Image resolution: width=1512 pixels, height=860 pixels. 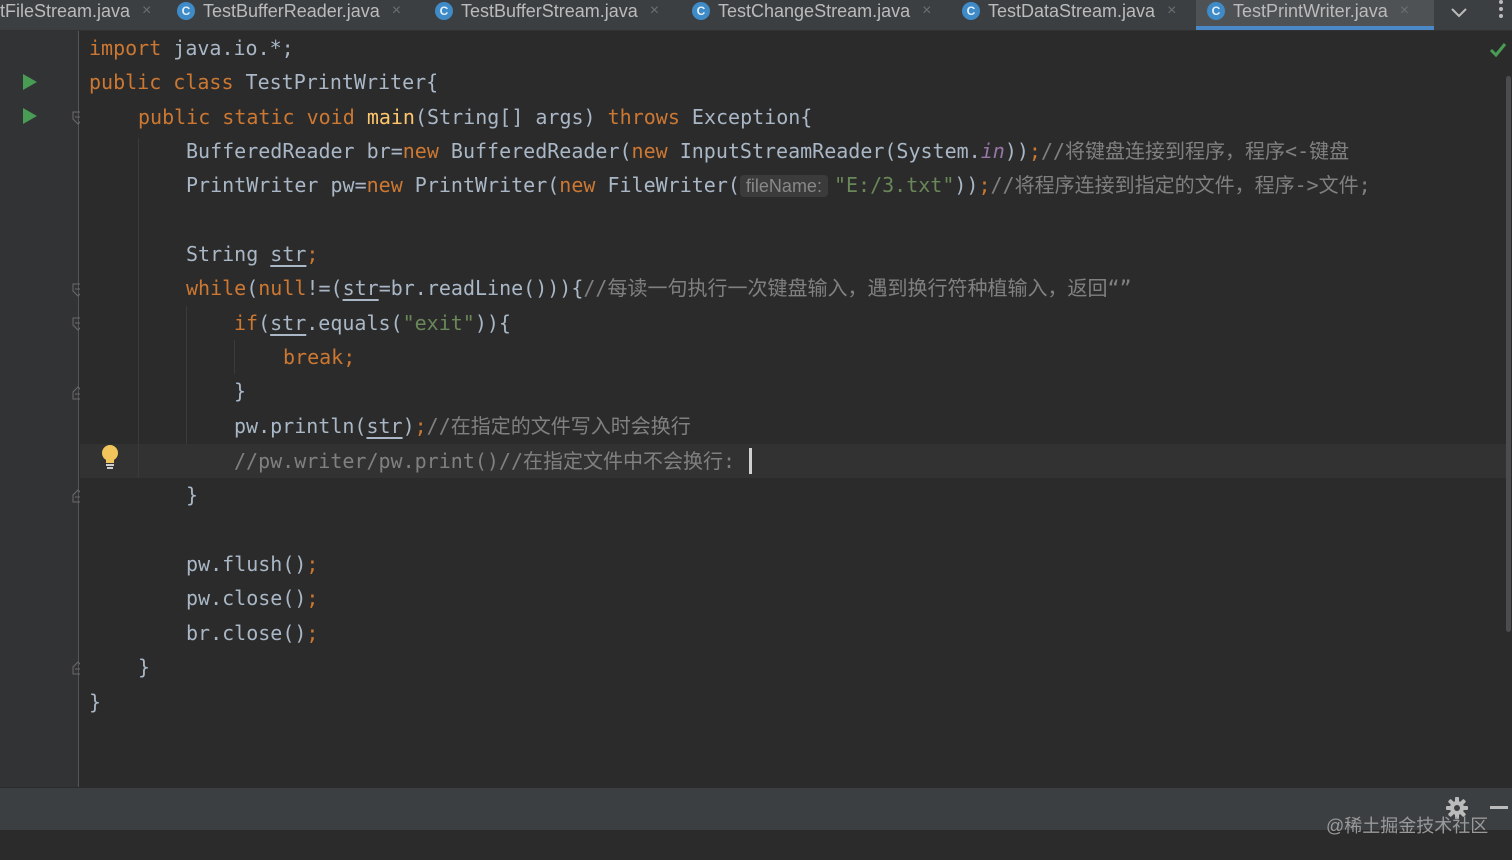 What do you see at coordinates (1501, 10) in the screenshot?
I see `more-vertical-icon` at bounding box center [1501, 10].